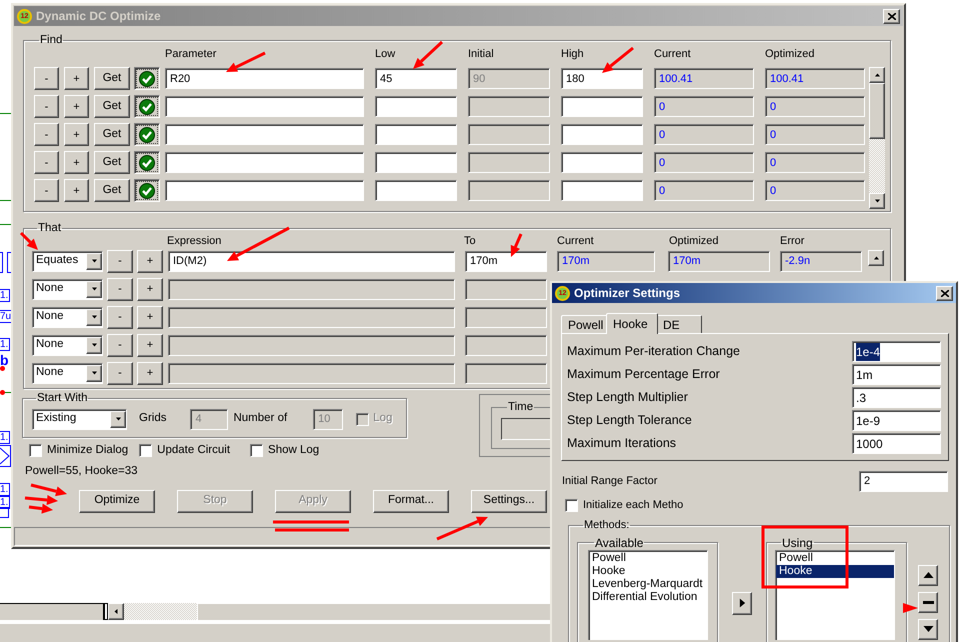 The height and width of the screenshot is (642, 962). I want to click on scroll-down-button, so click(877, 201).